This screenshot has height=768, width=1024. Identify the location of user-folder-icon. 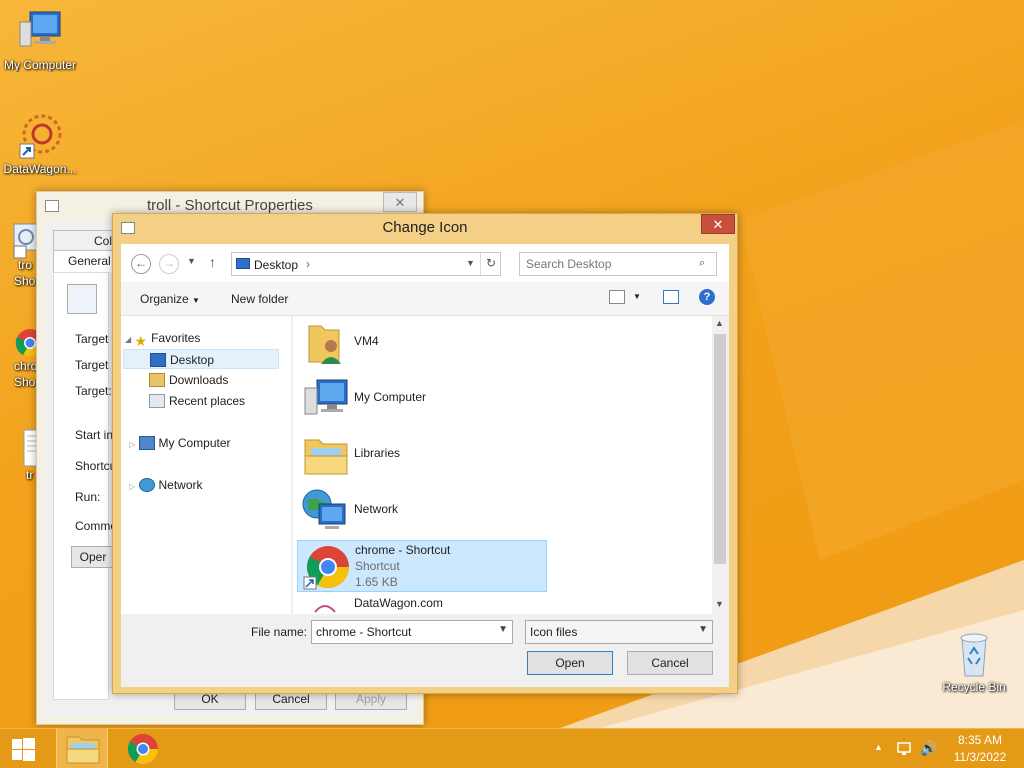
(325, 342).